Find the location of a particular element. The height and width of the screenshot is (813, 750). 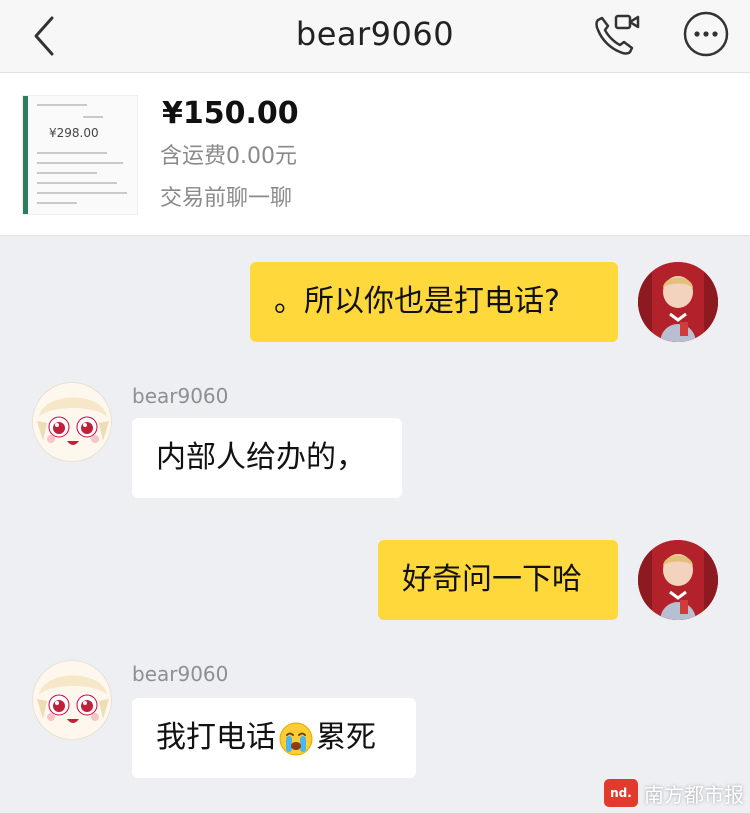

watermark: nd. 南方都市报 is located at coordinates (674, 793).